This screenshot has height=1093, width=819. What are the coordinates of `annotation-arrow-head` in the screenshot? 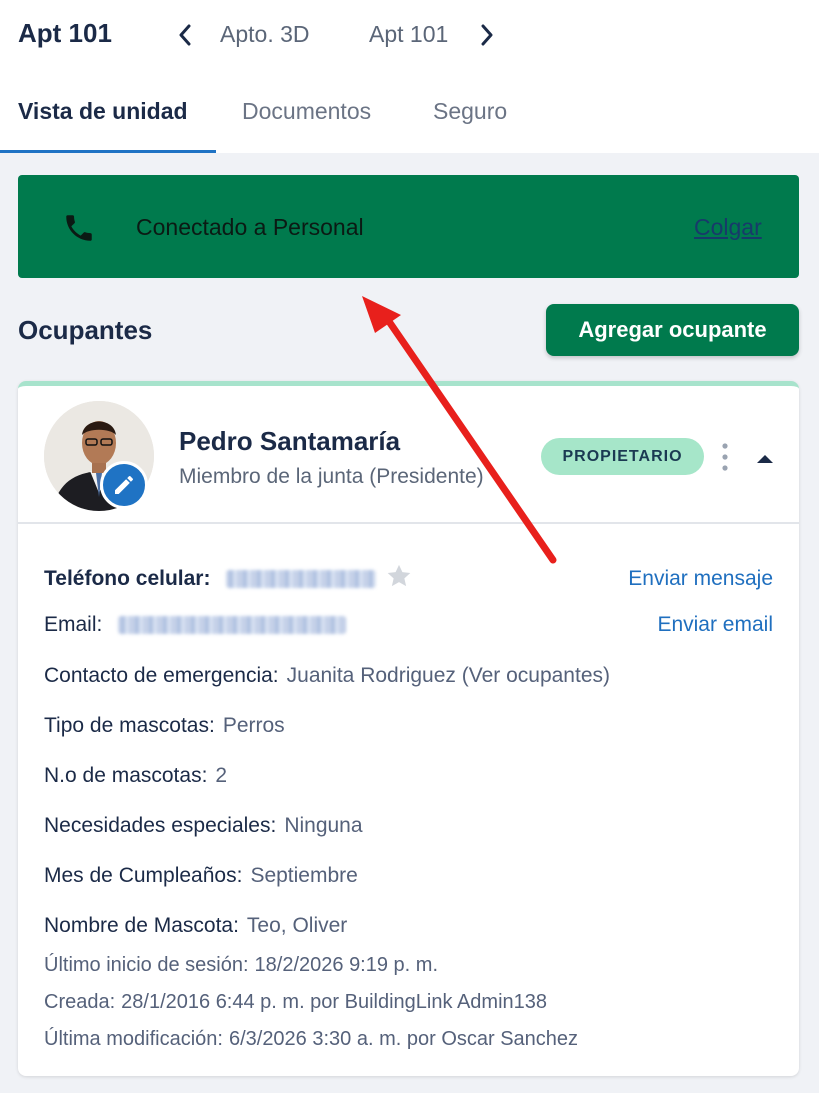 It's located at (381, 314).